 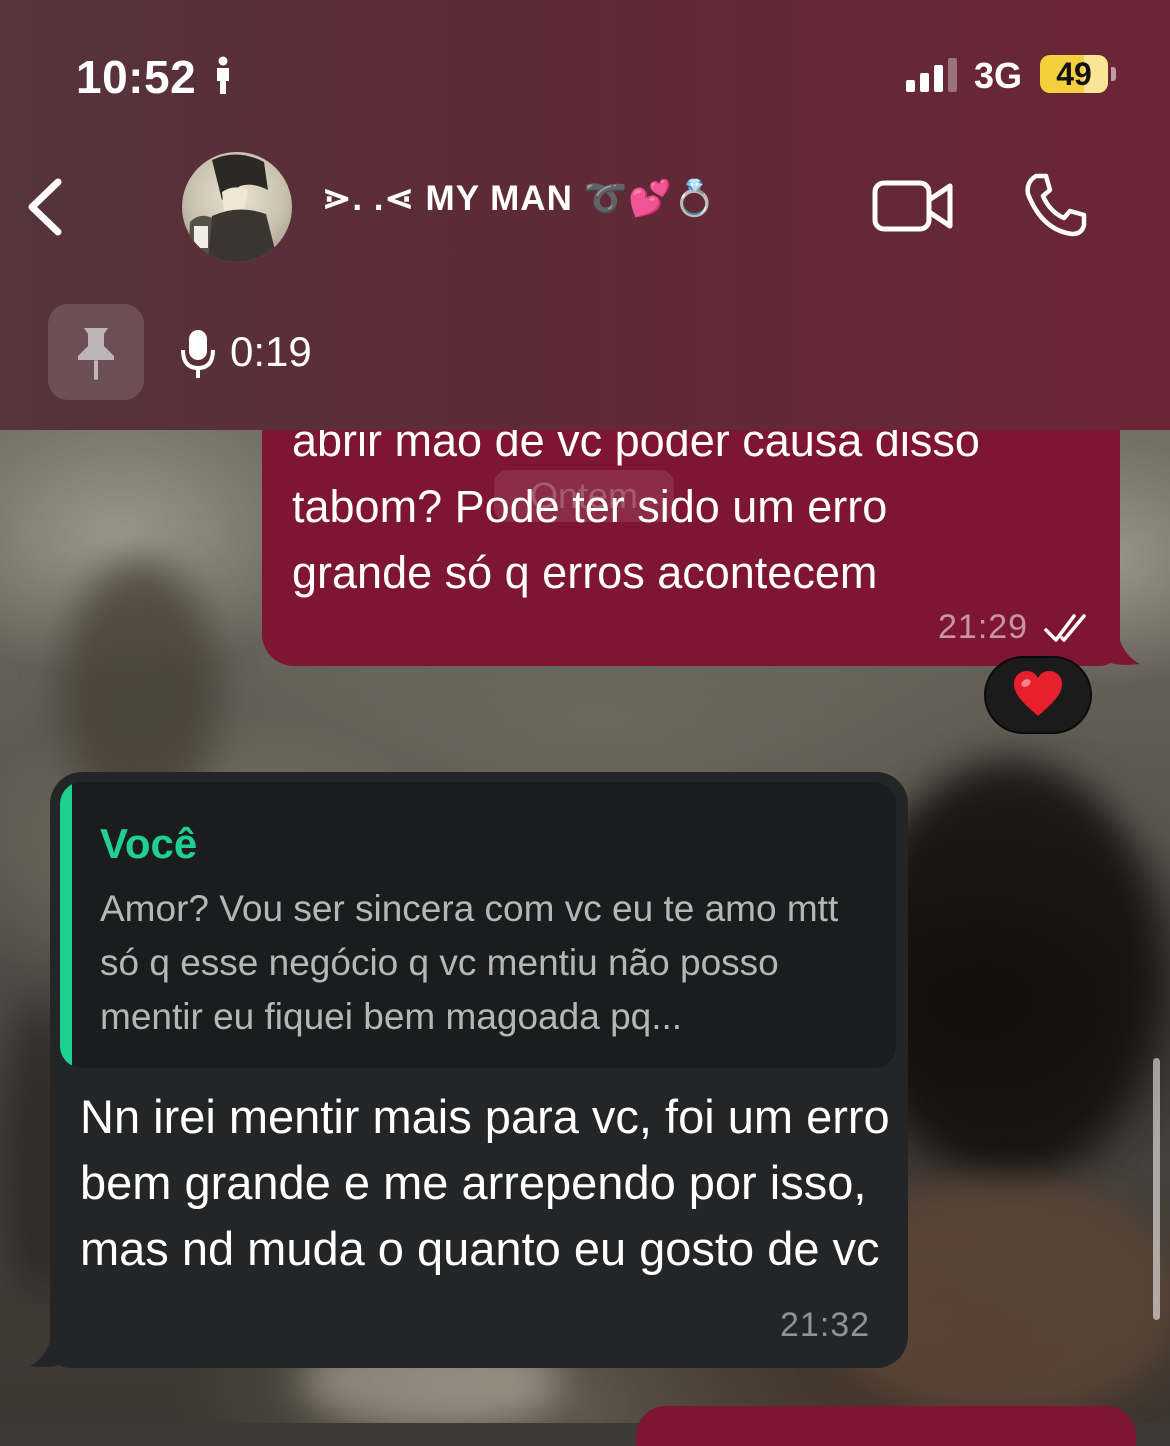 I want to click on battery-level: 49, so click(x=1074, y=74).